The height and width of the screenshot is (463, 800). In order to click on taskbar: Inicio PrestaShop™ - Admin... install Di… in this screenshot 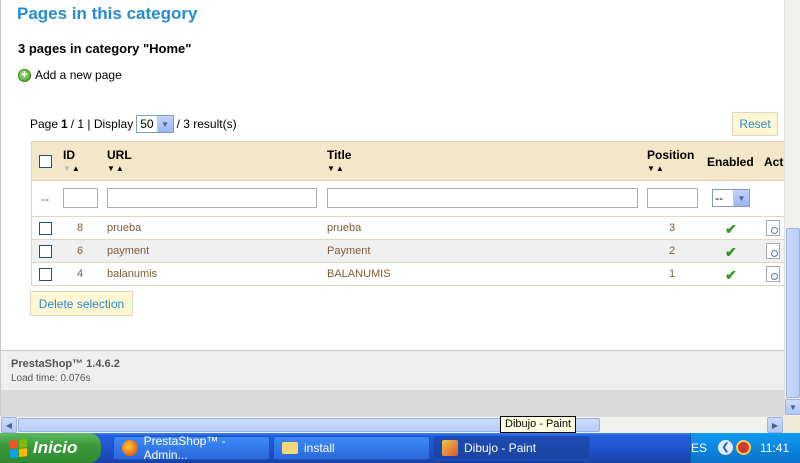, I will do `click(400, 448)`.